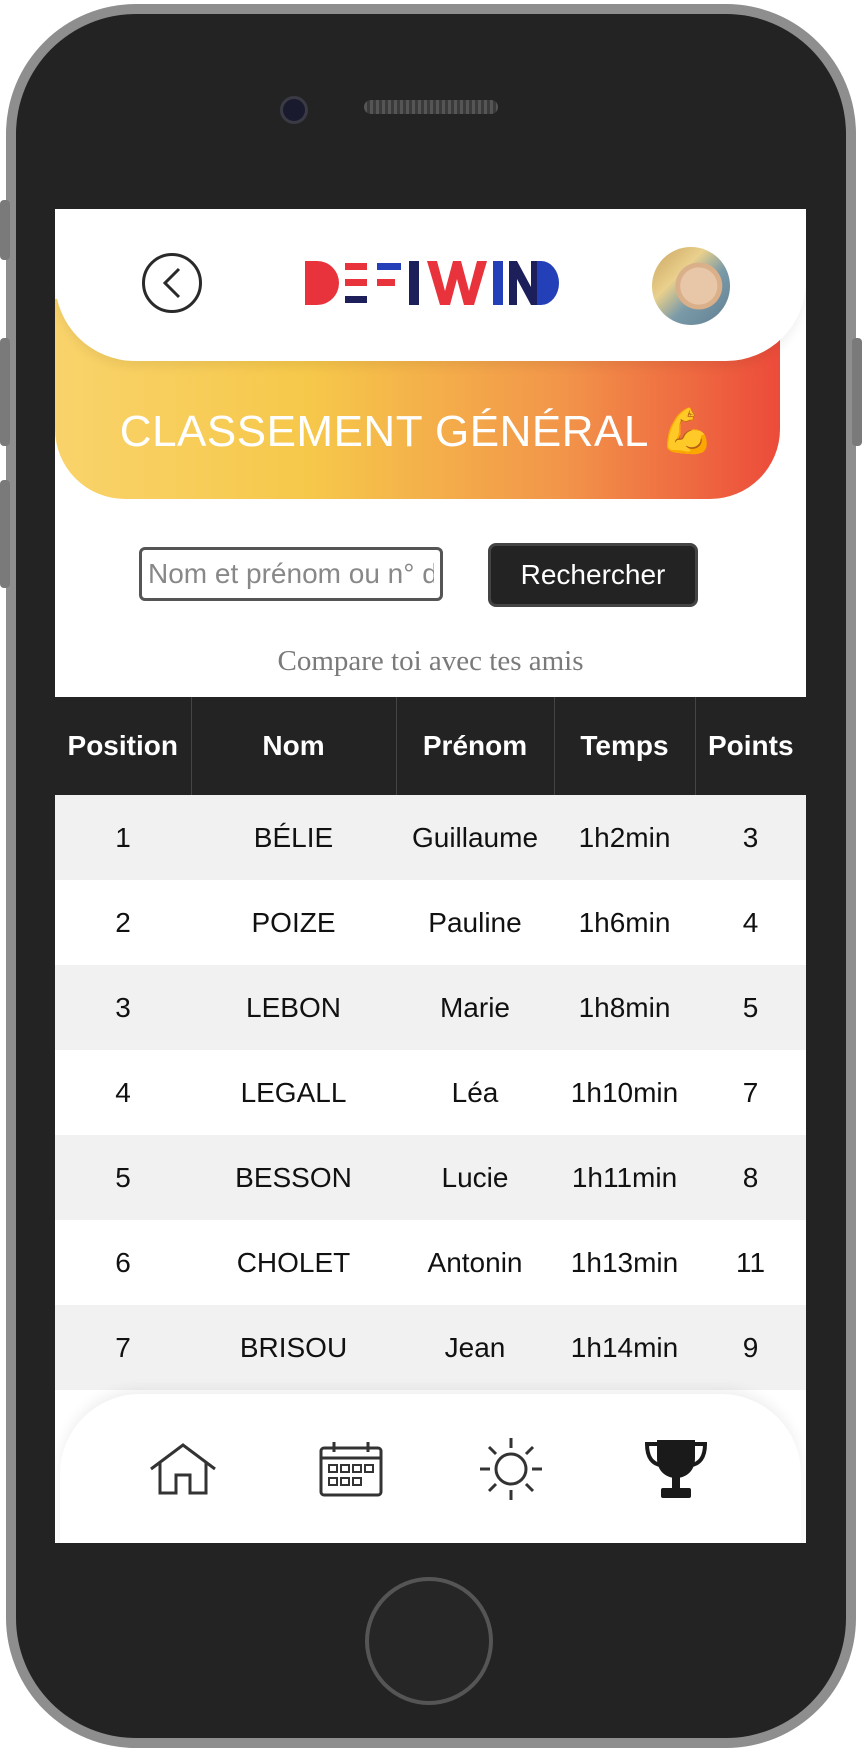 The width and height of the screenshot is (862, 1754). I want to click on cell-position: 2, so click(123, 922).